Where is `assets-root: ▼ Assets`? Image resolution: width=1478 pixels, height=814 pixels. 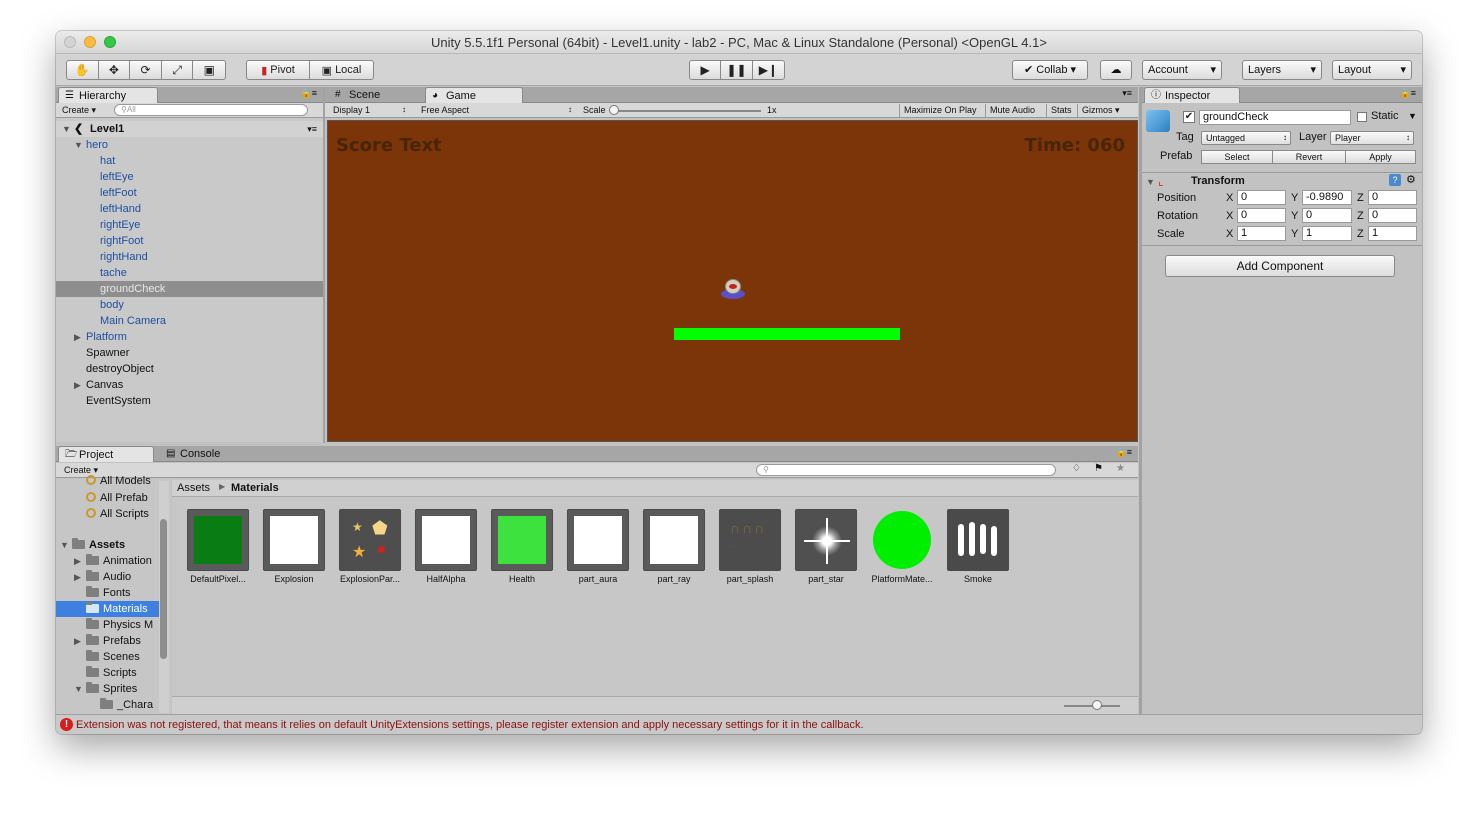 assets-root: ▼ Assets is located at coordinates (92, 545).